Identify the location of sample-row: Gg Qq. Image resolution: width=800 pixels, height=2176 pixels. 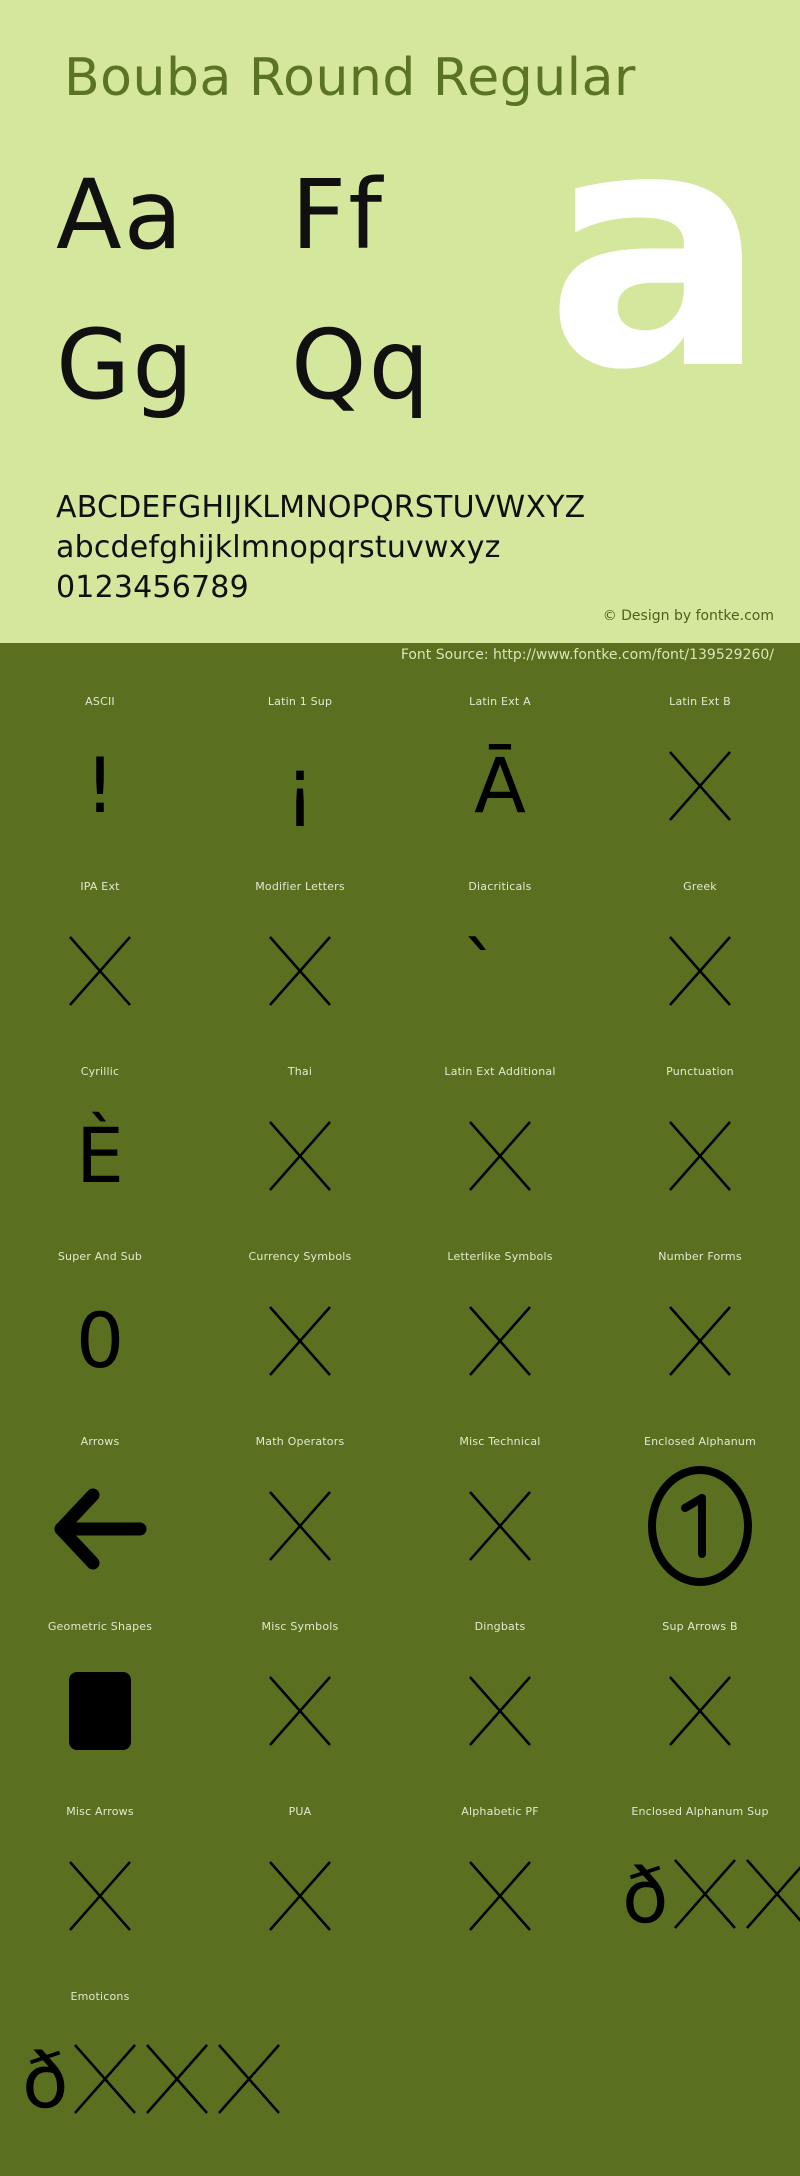
(291, 375).